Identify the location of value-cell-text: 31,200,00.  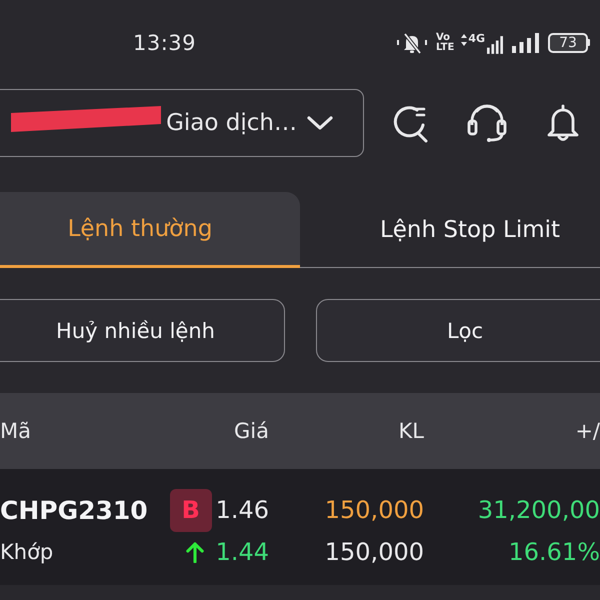
(538, 510).